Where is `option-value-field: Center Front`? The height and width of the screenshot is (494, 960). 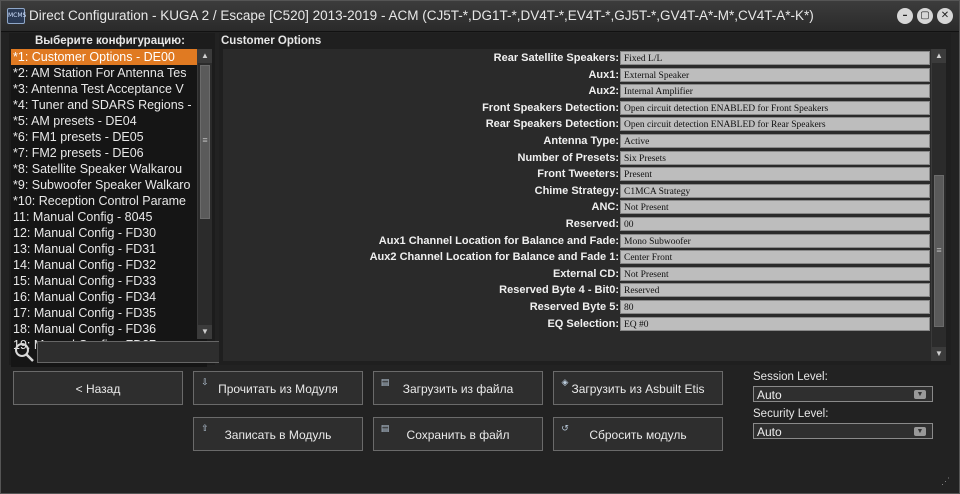
option-value-field: Center Front is located at coordinates (775, 257).